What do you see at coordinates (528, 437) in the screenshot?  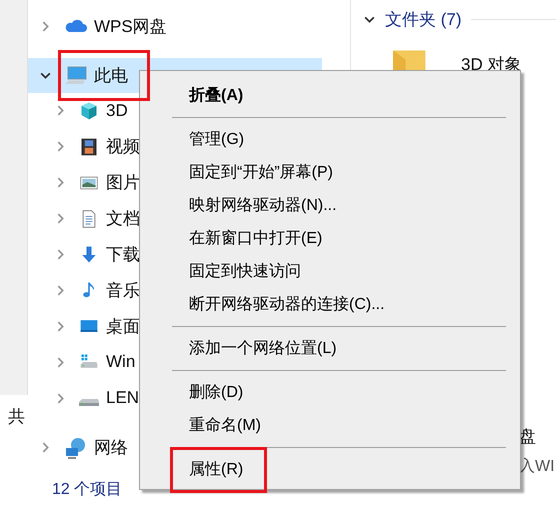 I see `drive-name: 盘` at bounding box center [528, 437].